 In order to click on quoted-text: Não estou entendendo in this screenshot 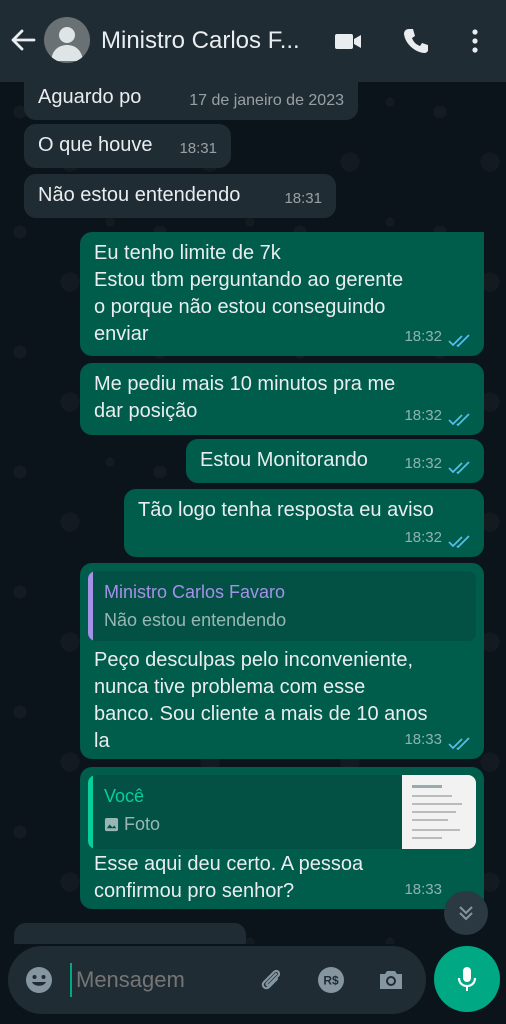, I will do `click(195, 620)`.